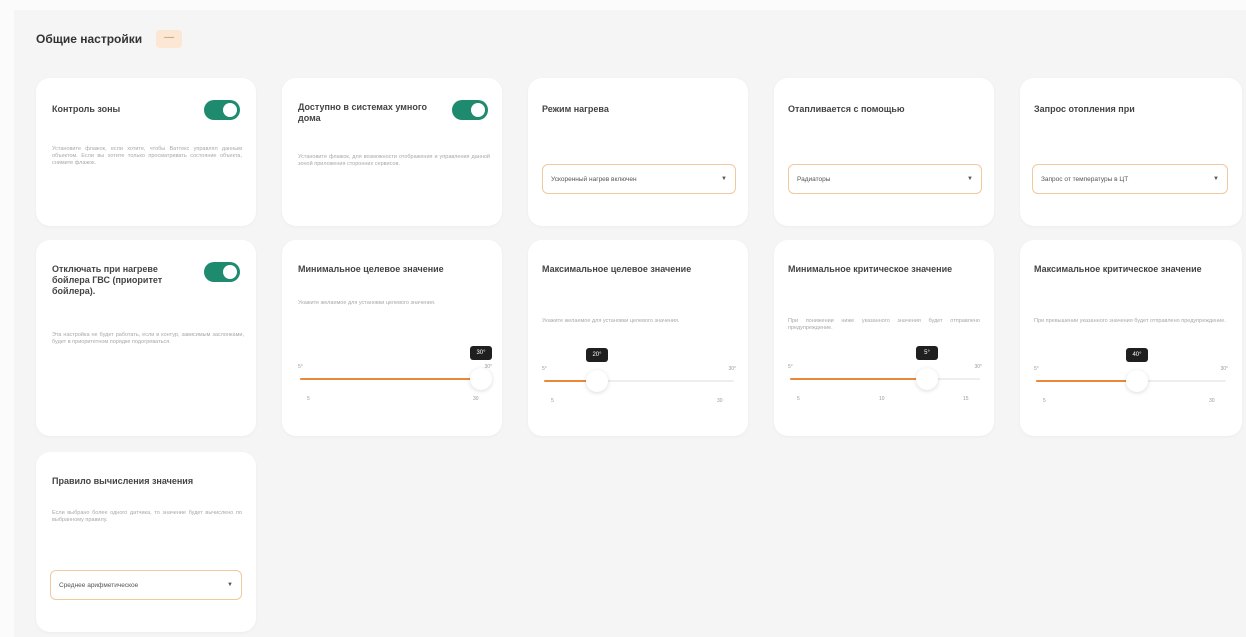 Image resolution: width=1246 pixels, height=637 pixels. I want to click on slider-value-badge: 30°, so click(481, 353).